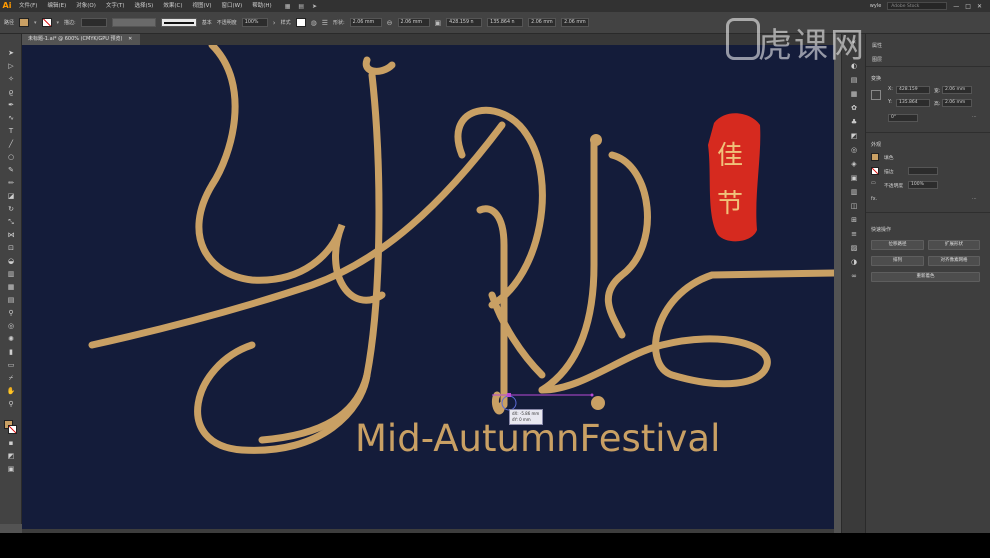  Describe the element at coordinates (413, 22) in the screenshot. I see `shape-height-field: 2.06 mm` at that location.